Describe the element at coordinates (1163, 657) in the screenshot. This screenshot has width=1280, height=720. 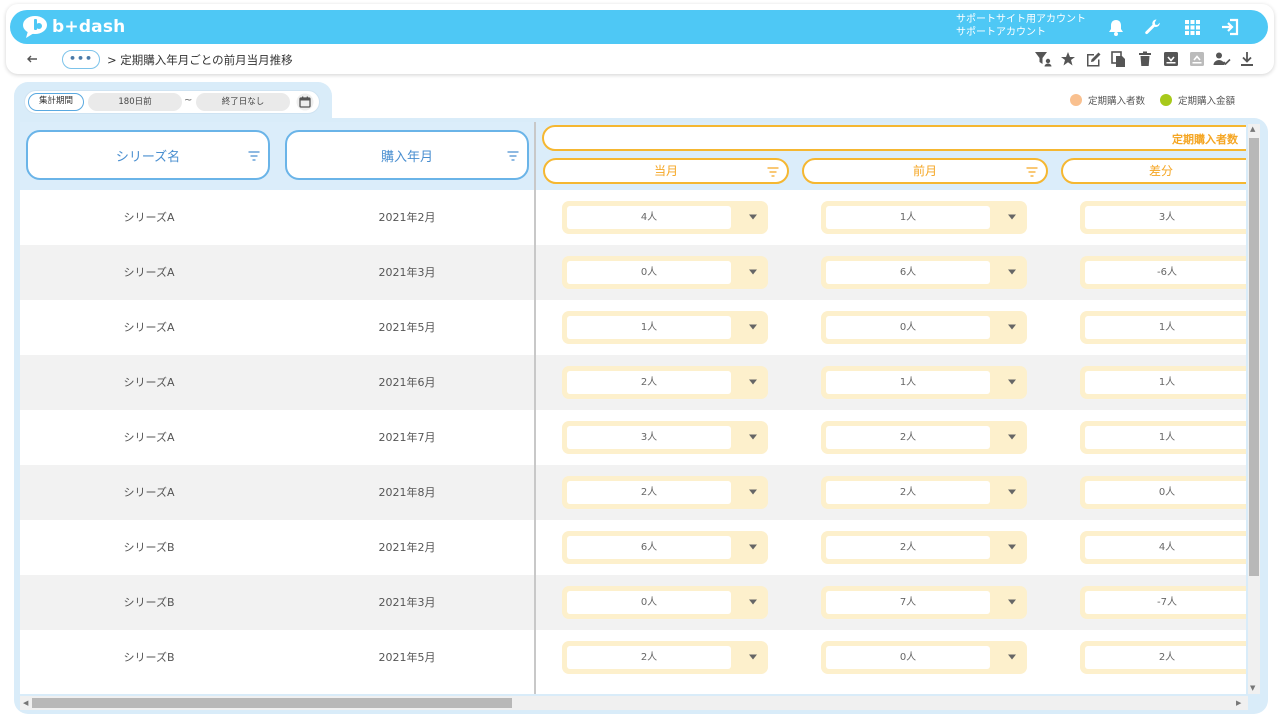
I see `cell-diff: 2人` at that location.